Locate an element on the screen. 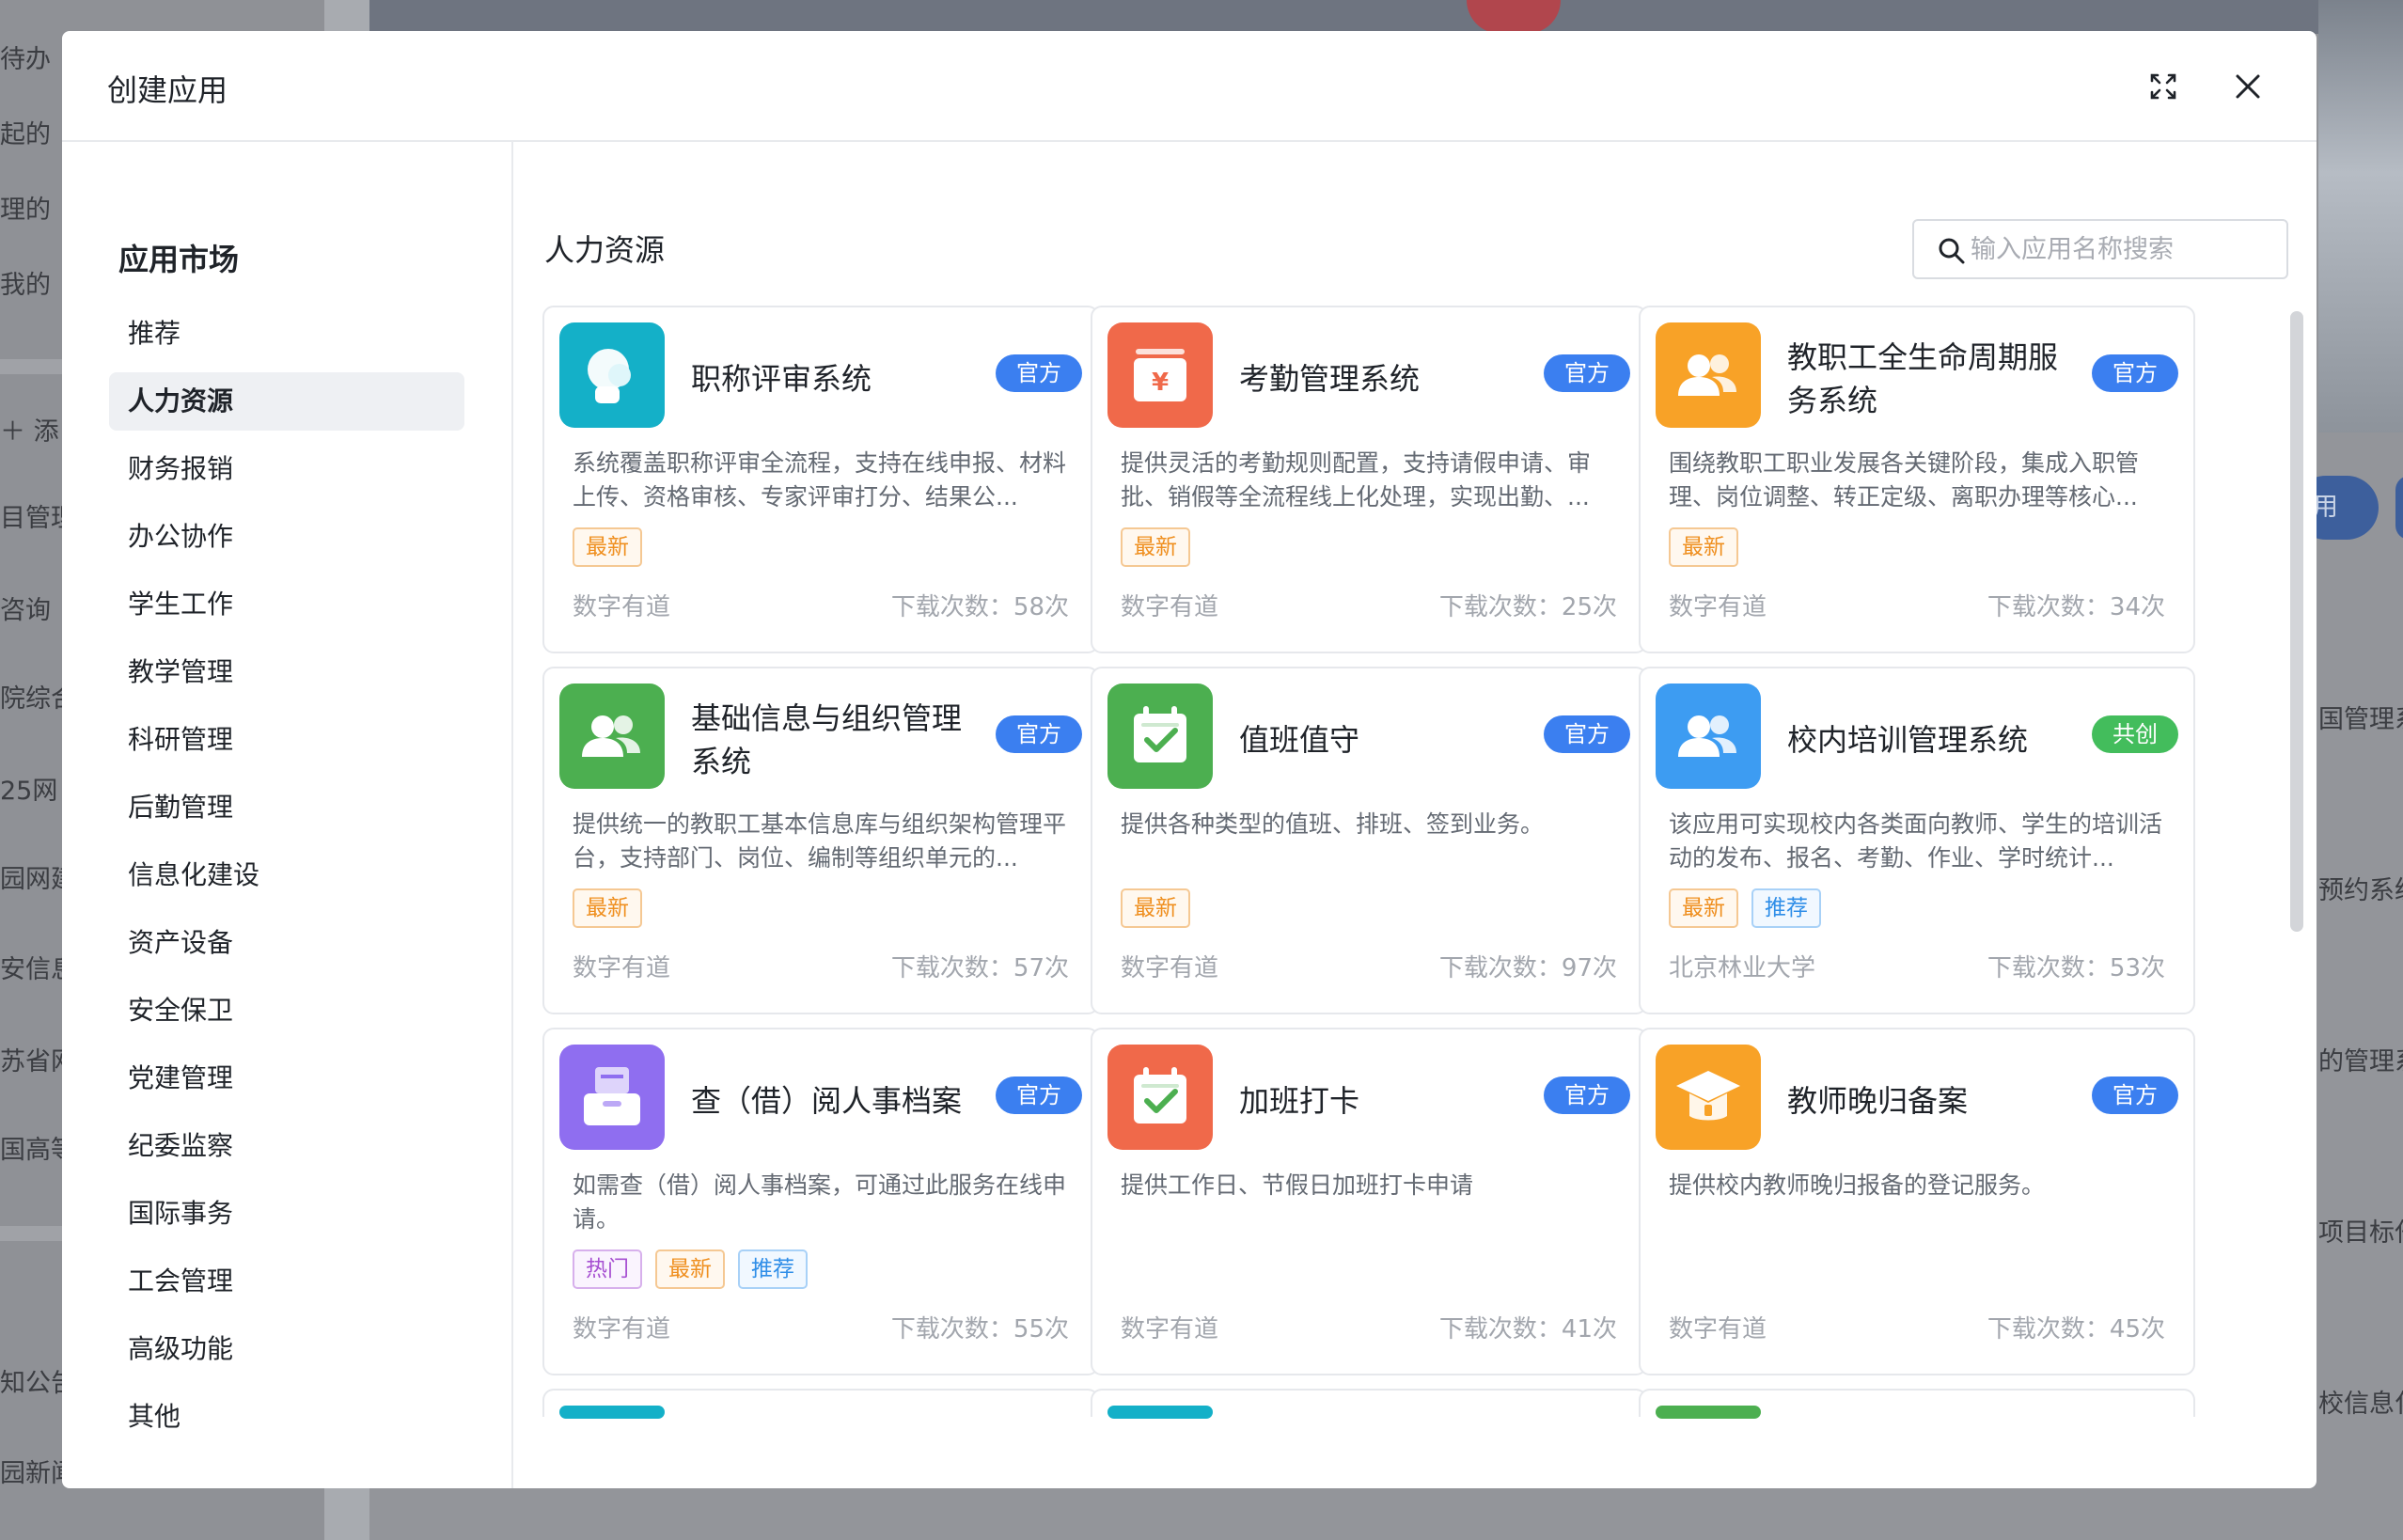 The width and height of the screenshot is (2403, 1540). user-tree-icon is located at coordinates (612, 375).